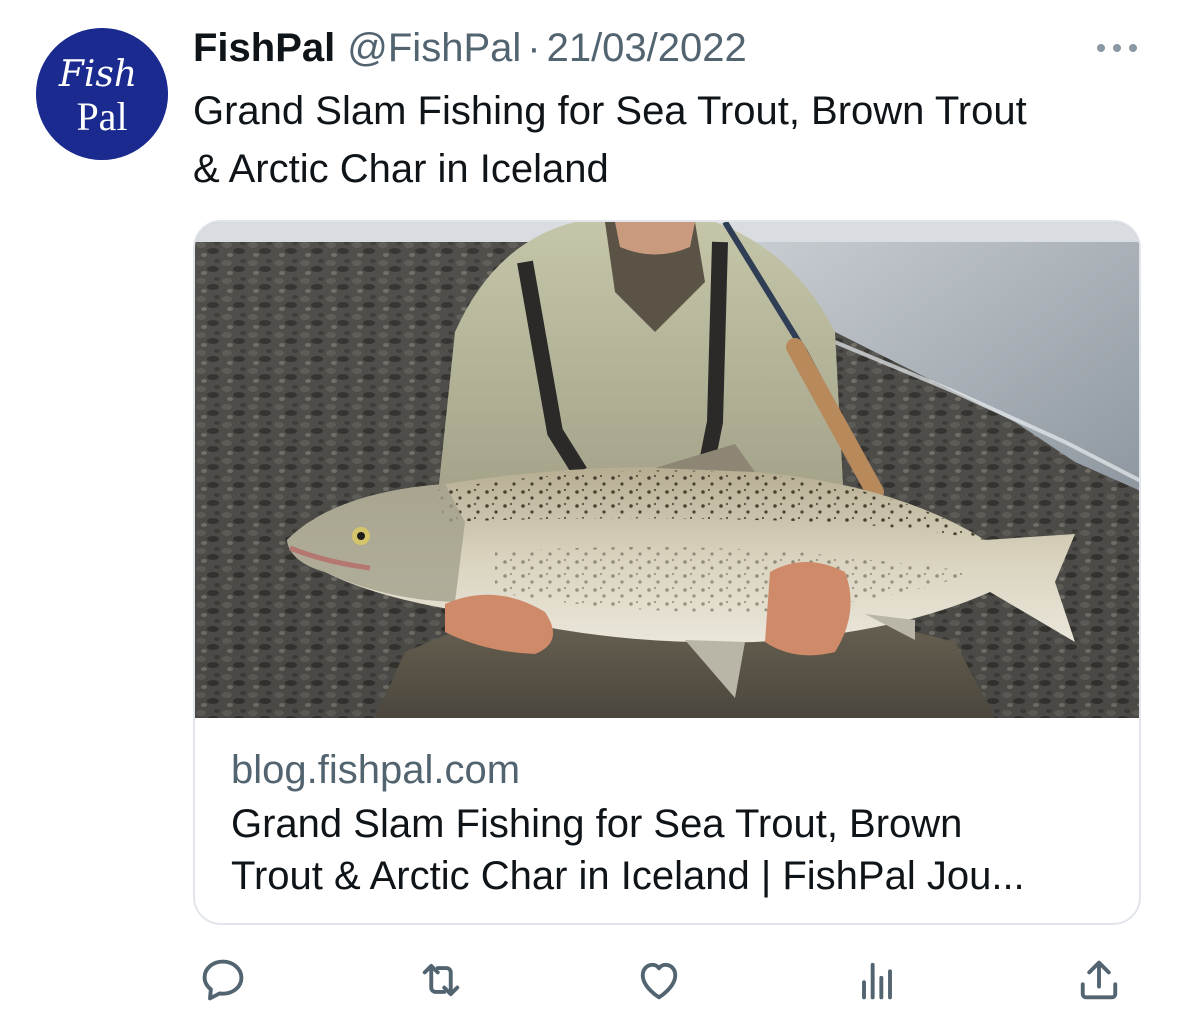  What do you see at coordinates (376, 770) in the screenshot?
I see `card-domain: blog.fishpal.com` at bounding box center [376, 770].